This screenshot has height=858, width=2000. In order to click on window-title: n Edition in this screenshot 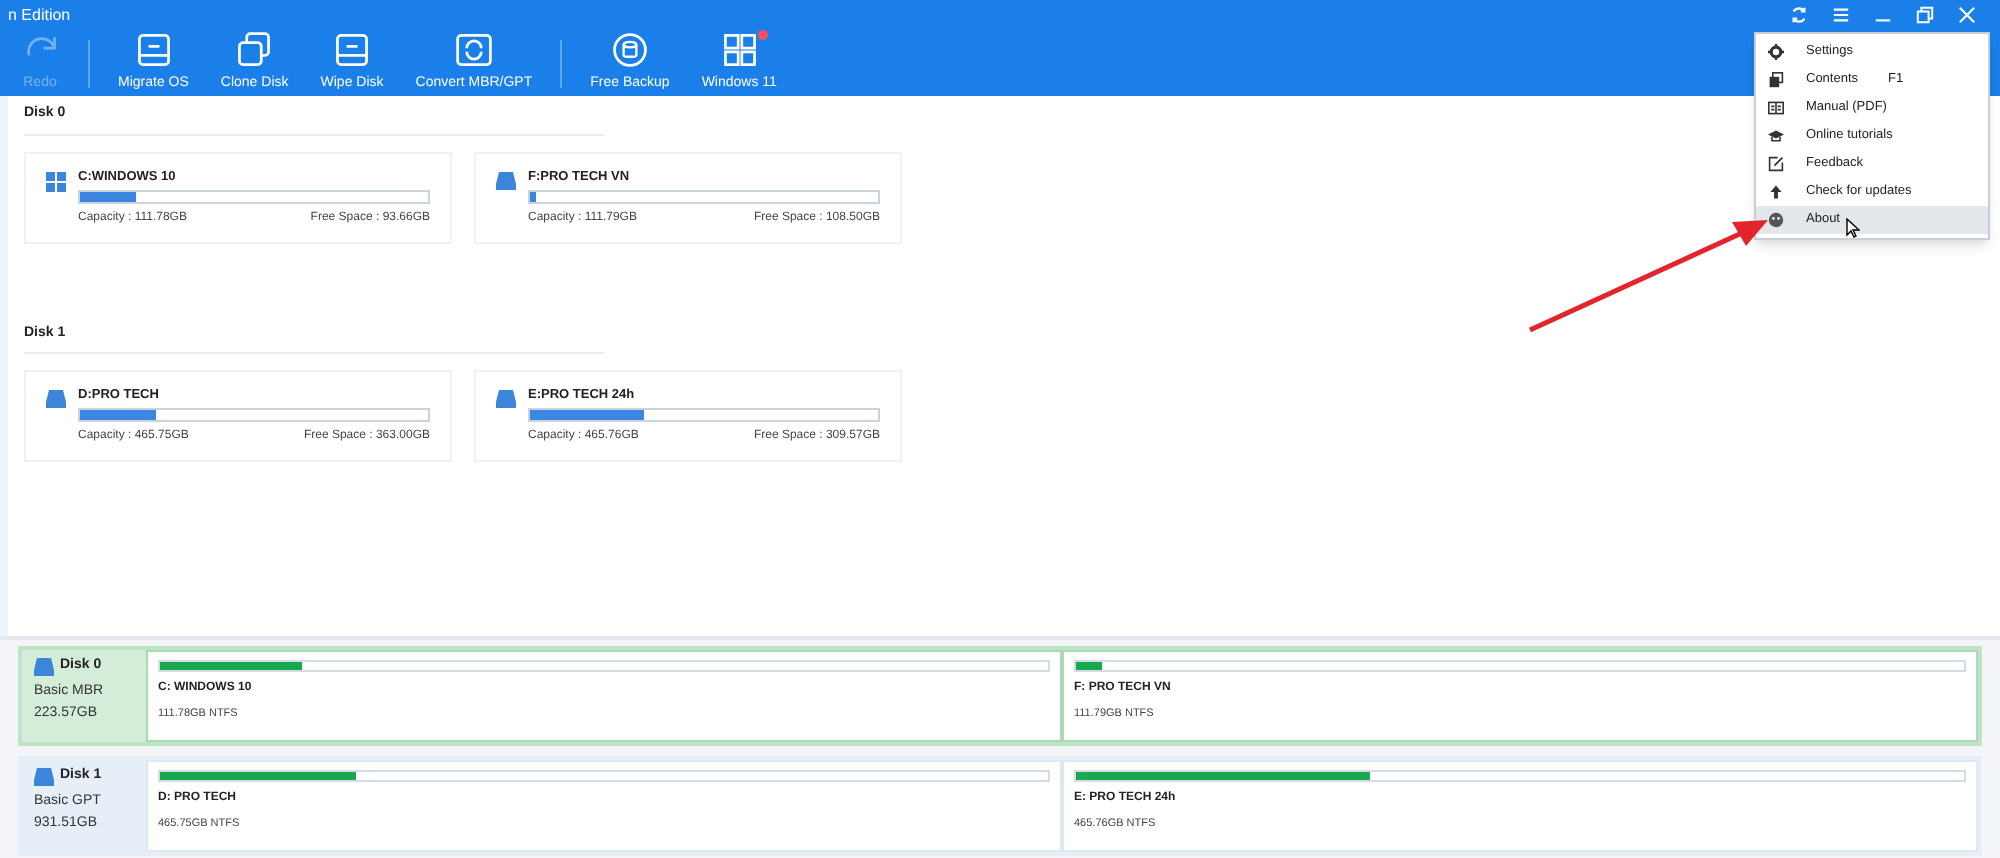, I will do `click(39, 15)`.